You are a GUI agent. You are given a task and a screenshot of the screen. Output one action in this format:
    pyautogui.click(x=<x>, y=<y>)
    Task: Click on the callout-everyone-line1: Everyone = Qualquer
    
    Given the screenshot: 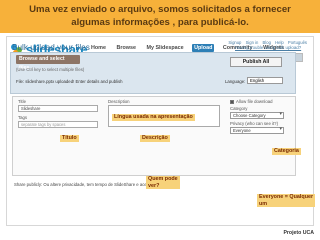 What is the action you would take?
    pyautogui.click(x=286, y=197)
    